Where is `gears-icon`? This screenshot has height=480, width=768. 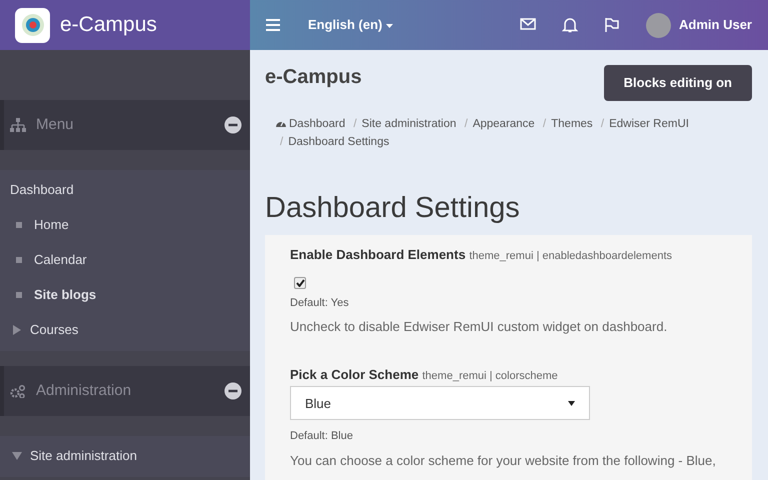
gears-icon is located at coordinates (18, 391).